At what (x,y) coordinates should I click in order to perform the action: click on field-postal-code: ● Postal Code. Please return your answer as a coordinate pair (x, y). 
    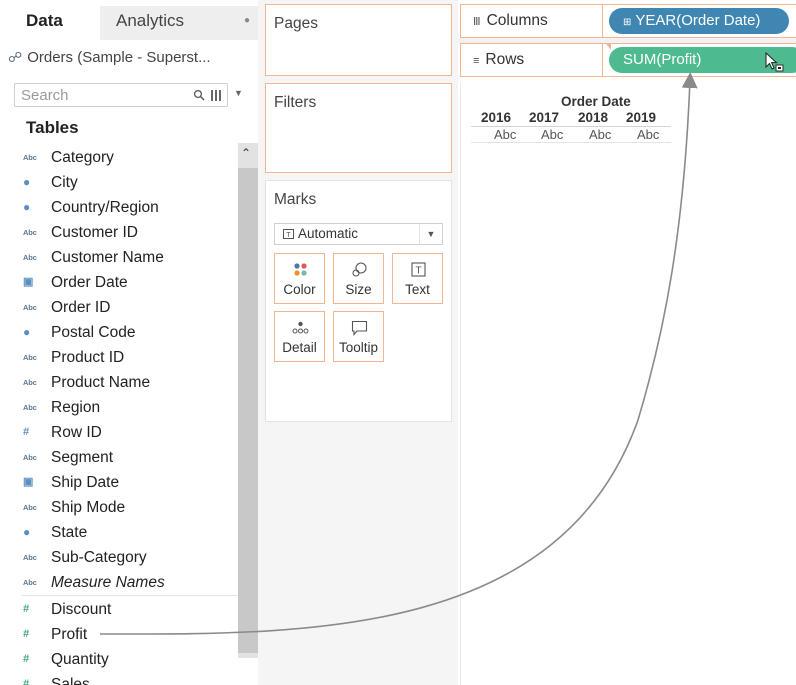
    Looking at the image, I should click on (119, 332).